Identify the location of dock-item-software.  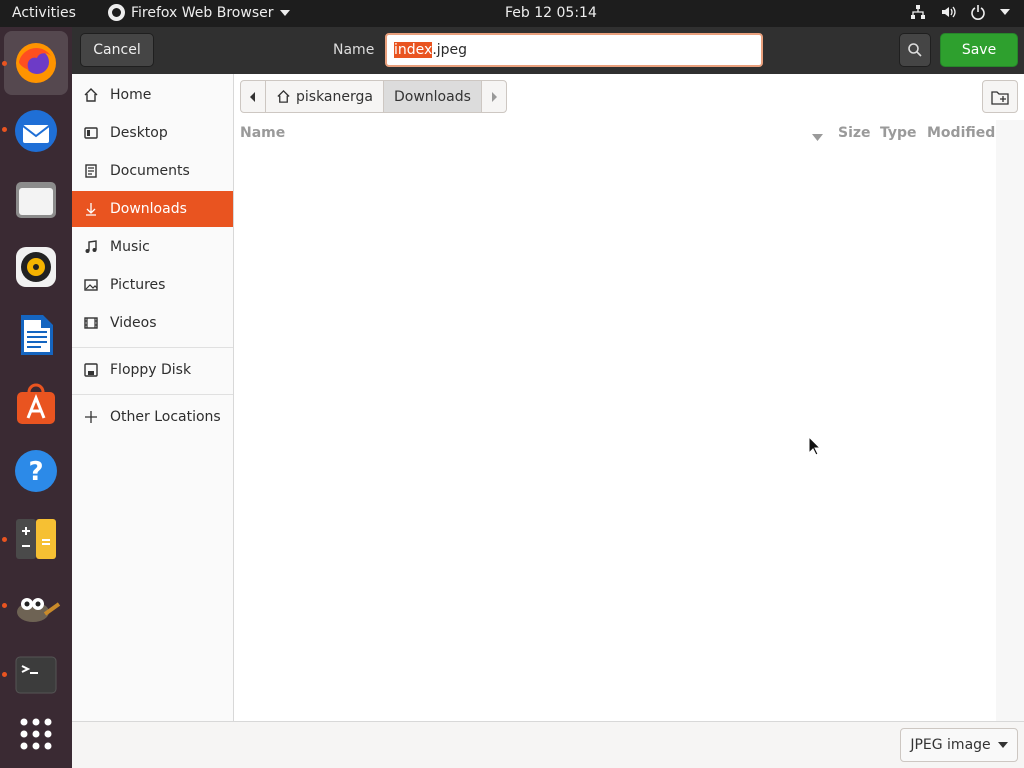
(36, 403).